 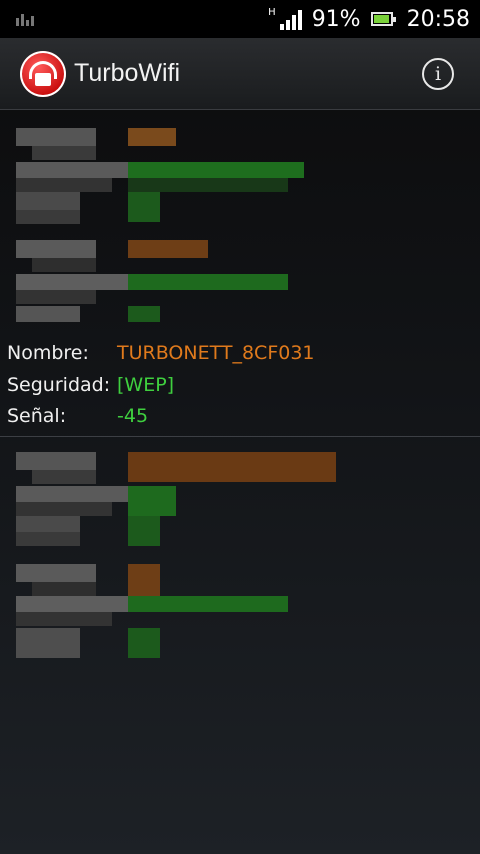 I want to click on security-label: Seguridad:, so click(x=59, y=385).